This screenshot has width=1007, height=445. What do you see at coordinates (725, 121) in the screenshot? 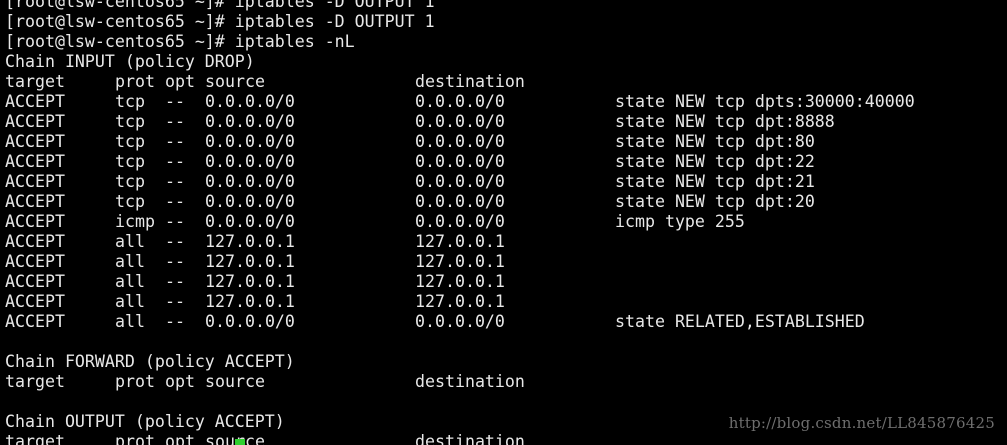
I see `rule-extra: state NEW tcp dpt:8888` at bounding box center [725, 121].